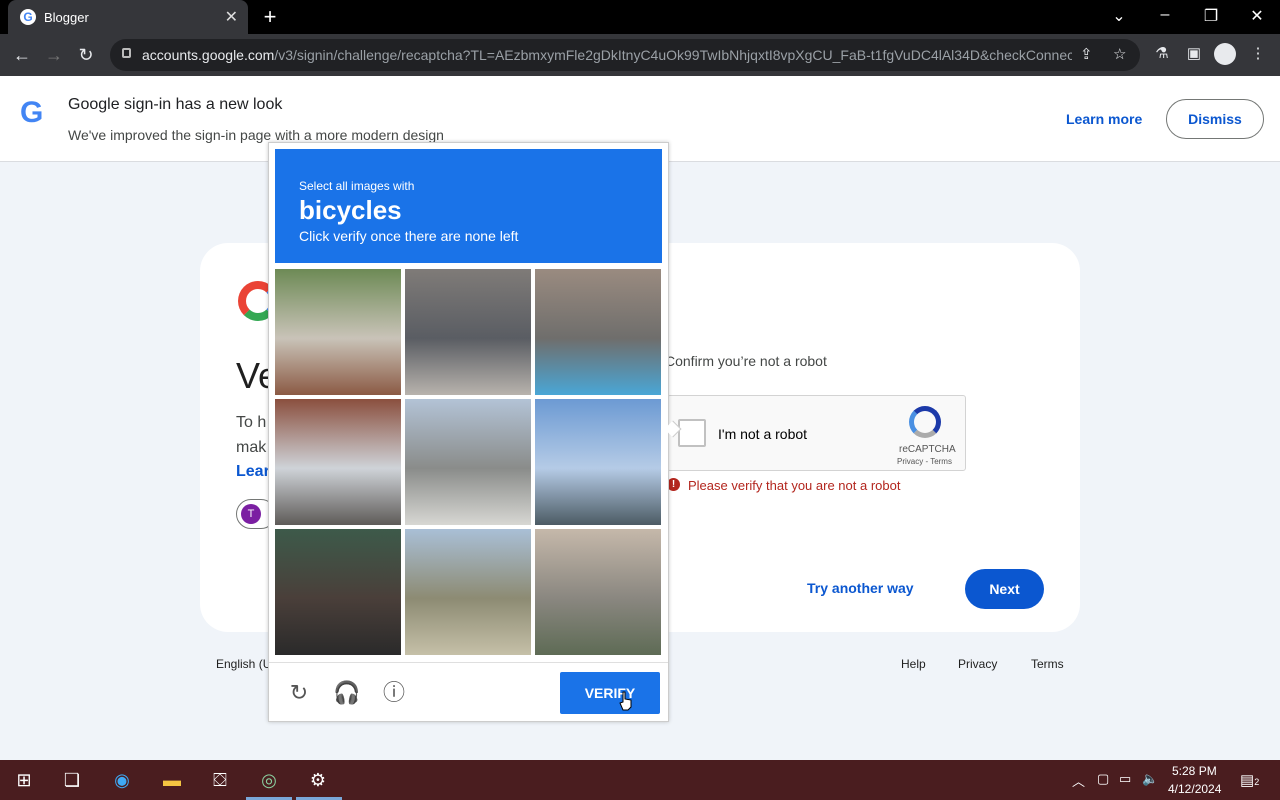 The height and width of the screenshot is (800, 1280). I want to click on browser-titlebar: G Blogger ✕ + ⌄ – ❐ ✕, so click(640, 17).